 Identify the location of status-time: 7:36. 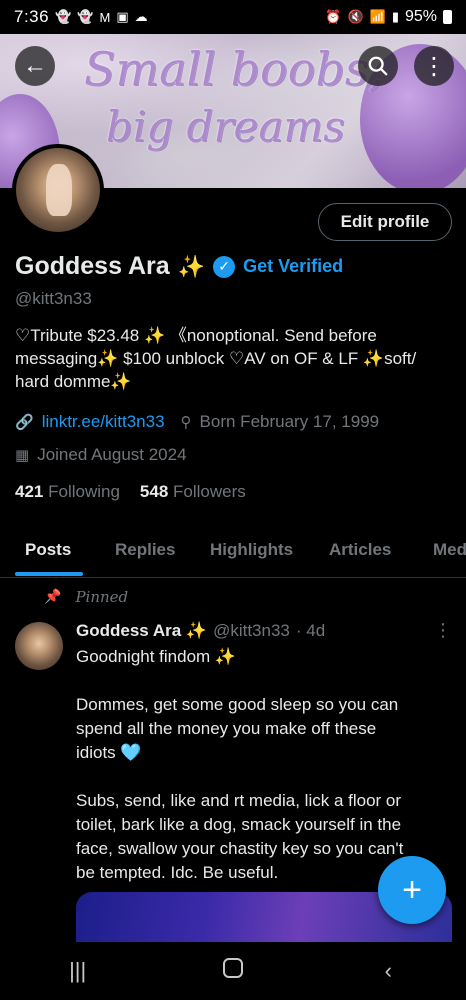
(32, 16).